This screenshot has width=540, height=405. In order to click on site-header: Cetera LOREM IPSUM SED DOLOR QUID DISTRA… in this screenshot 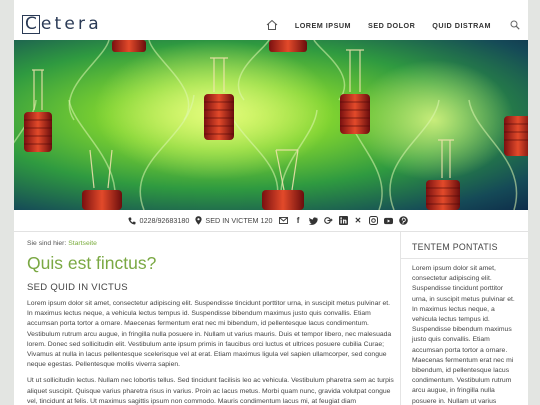, I will do `click(271, 20)`.